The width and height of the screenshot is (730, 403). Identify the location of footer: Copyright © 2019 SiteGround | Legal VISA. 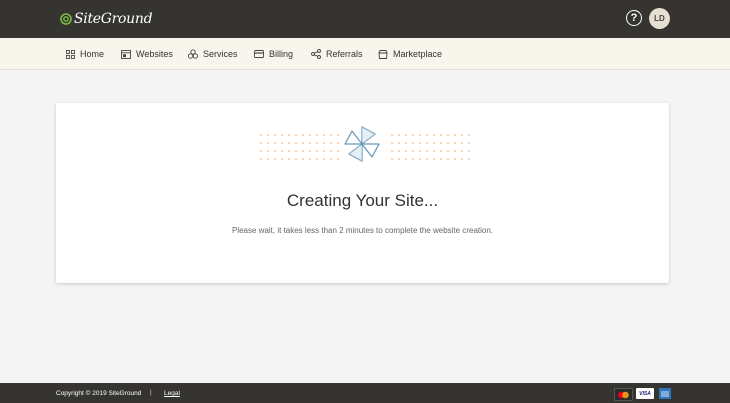
(365, 393).